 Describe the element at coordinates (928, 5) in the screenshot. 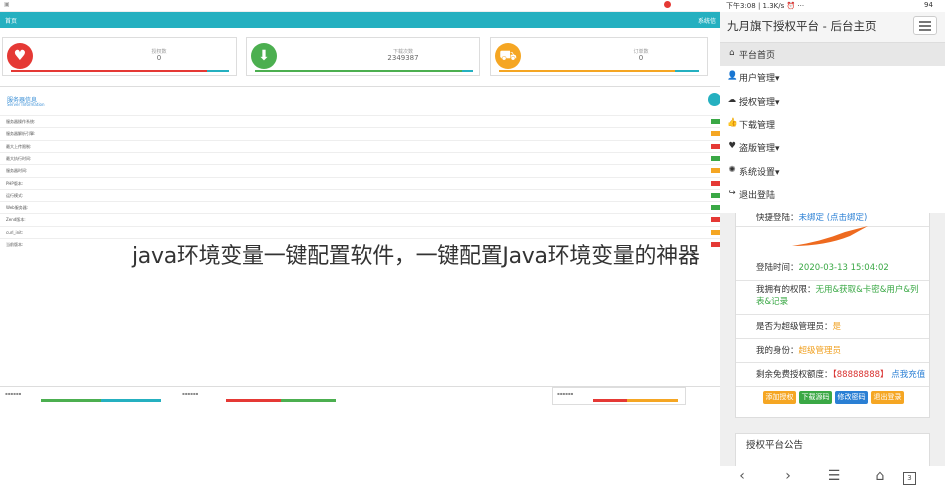

I see `battery-indicator: 94` at that location.